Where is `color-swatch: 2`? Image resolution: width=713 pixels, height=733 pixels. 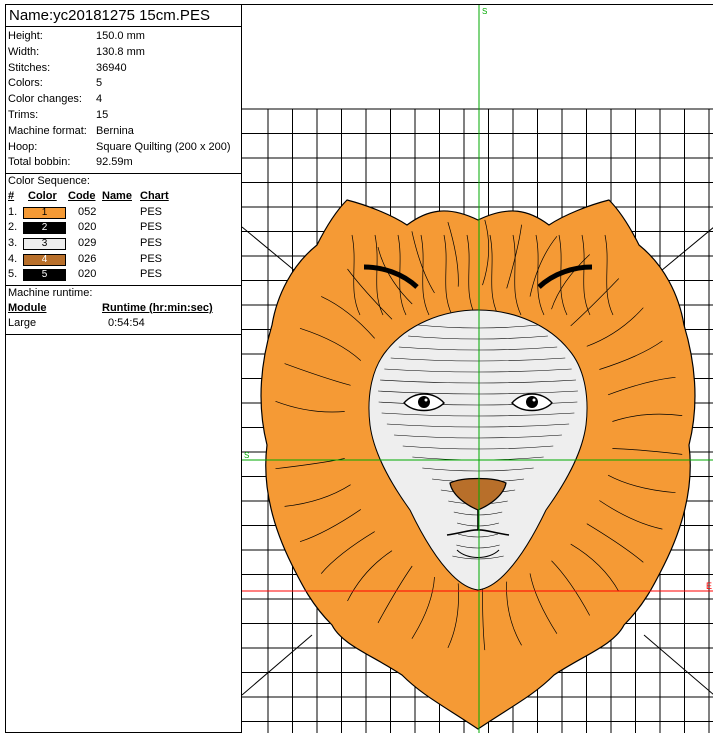 color-swatch: 2 is located at coordinates (44, 228).